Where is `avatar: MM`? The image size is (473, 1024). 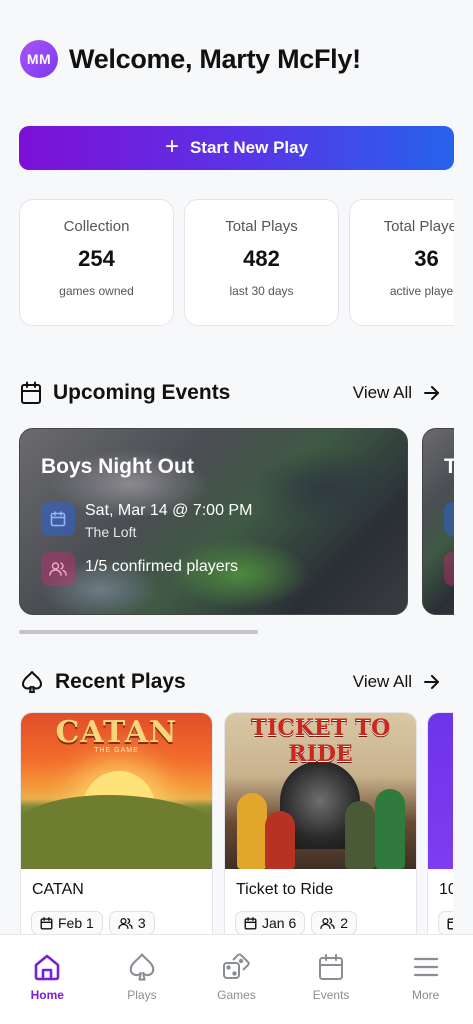
avatar: MM is located at coordinates (39, 59).